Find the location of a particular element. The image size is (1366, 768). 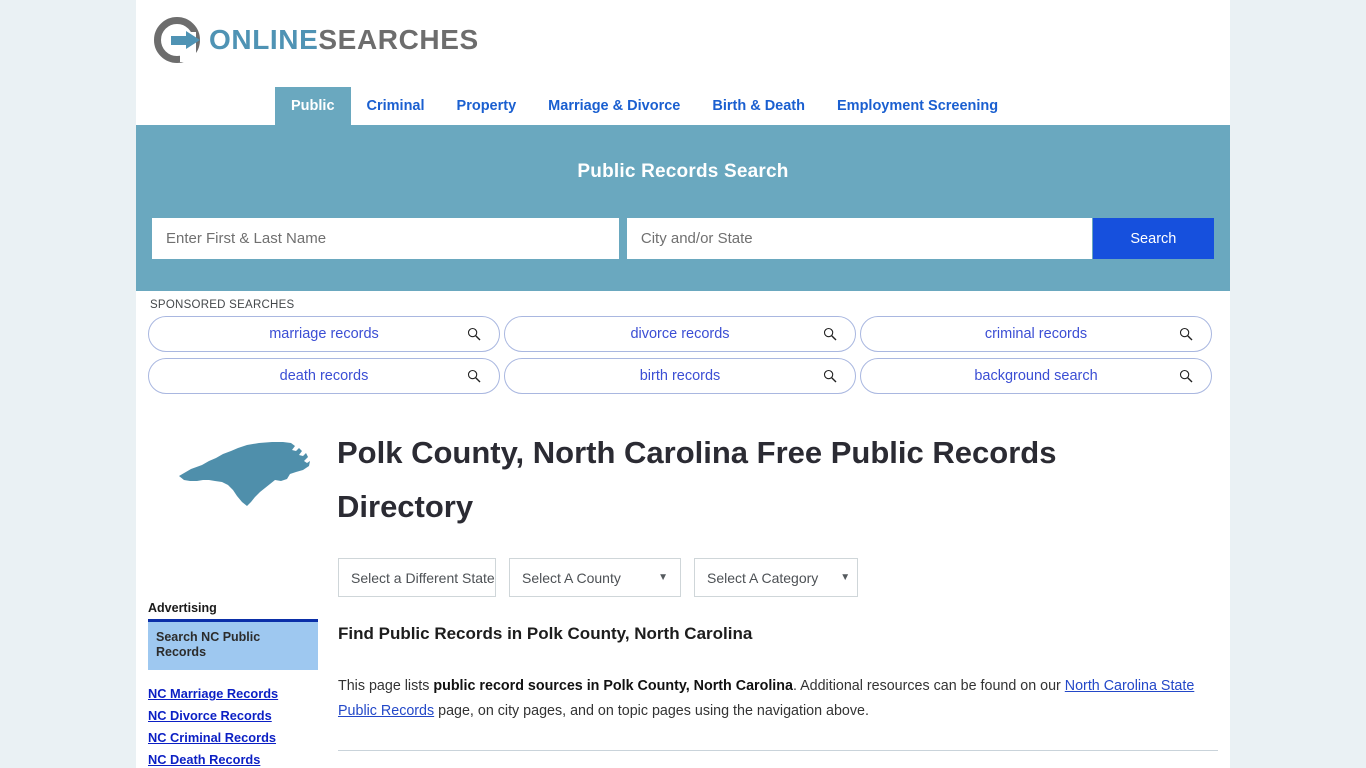

hero-title: Public Records Search is located at coordinates (683, 171).